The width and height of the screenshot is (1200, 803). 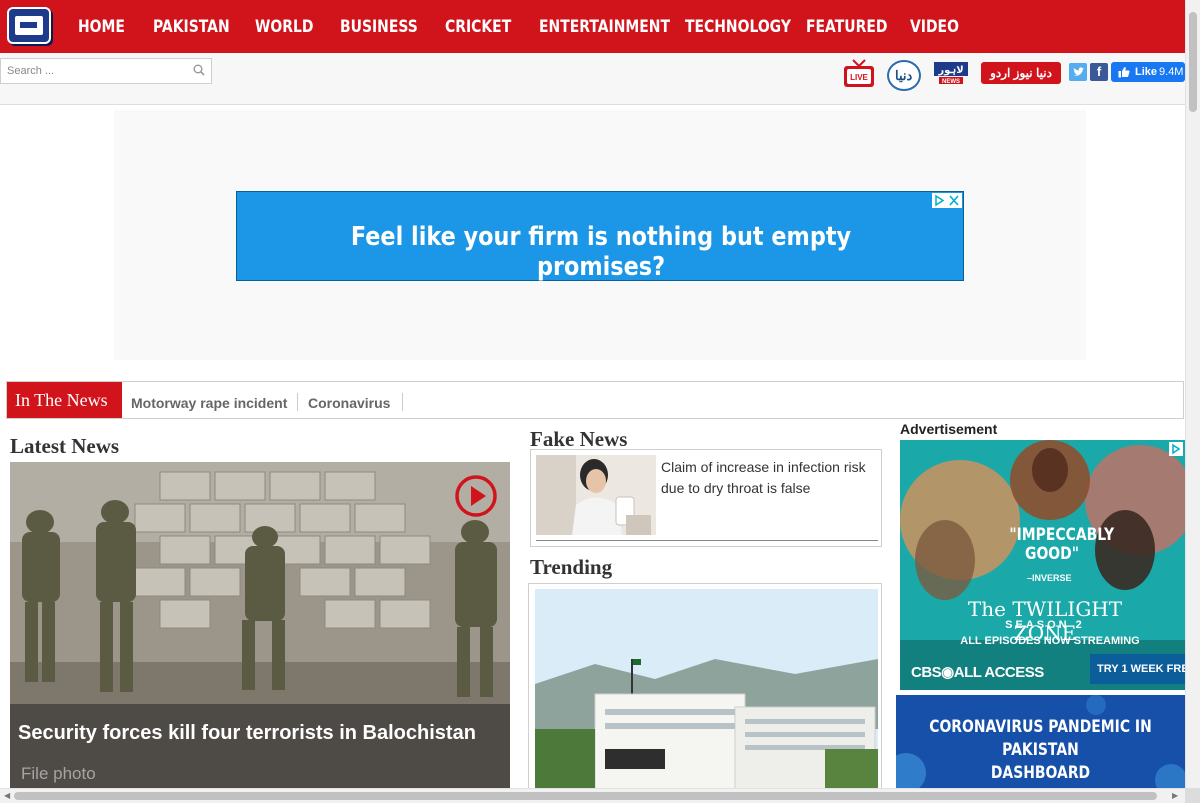 I want to click on search-icon, so click(x=199, y=70).